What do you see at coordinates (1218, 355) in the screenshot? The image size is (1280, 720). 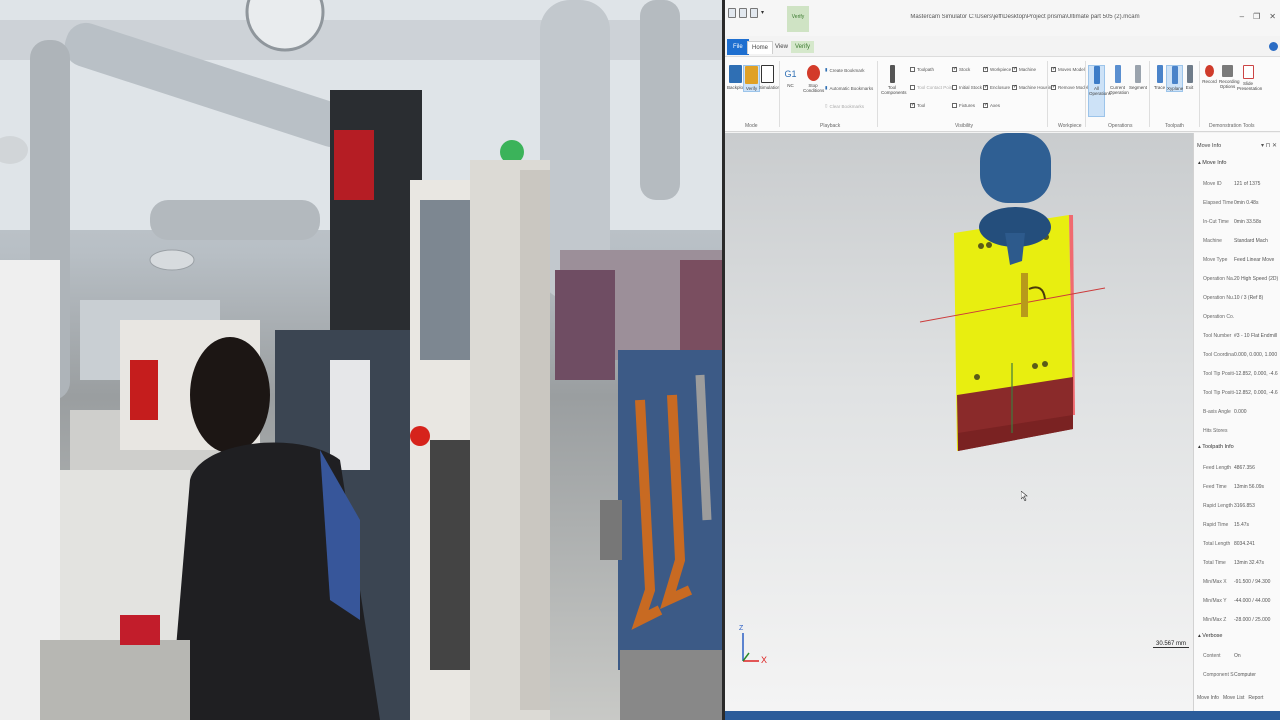 I see `info-key: Tool Coordinat..` at bounding box center [1218, 355].